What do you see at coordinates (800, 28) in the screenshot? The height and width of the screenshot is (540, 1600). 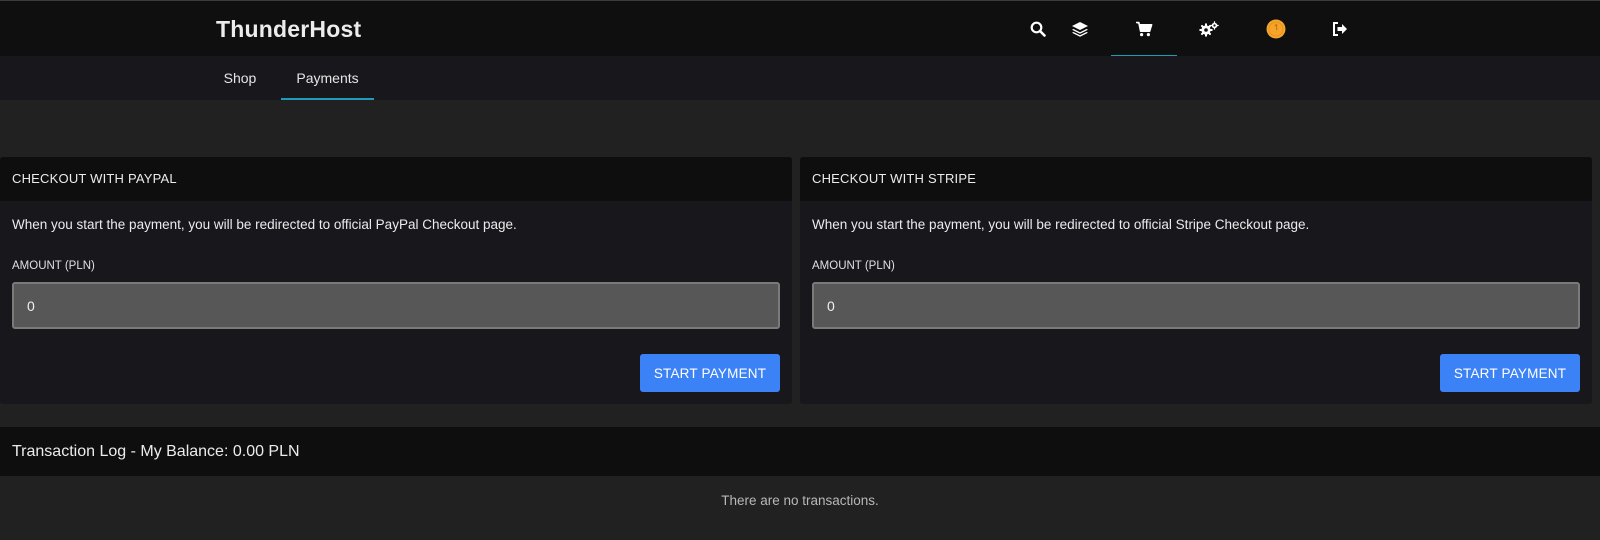 I see `top-navbar: ThunderHost` at bounding box center [800, 28].